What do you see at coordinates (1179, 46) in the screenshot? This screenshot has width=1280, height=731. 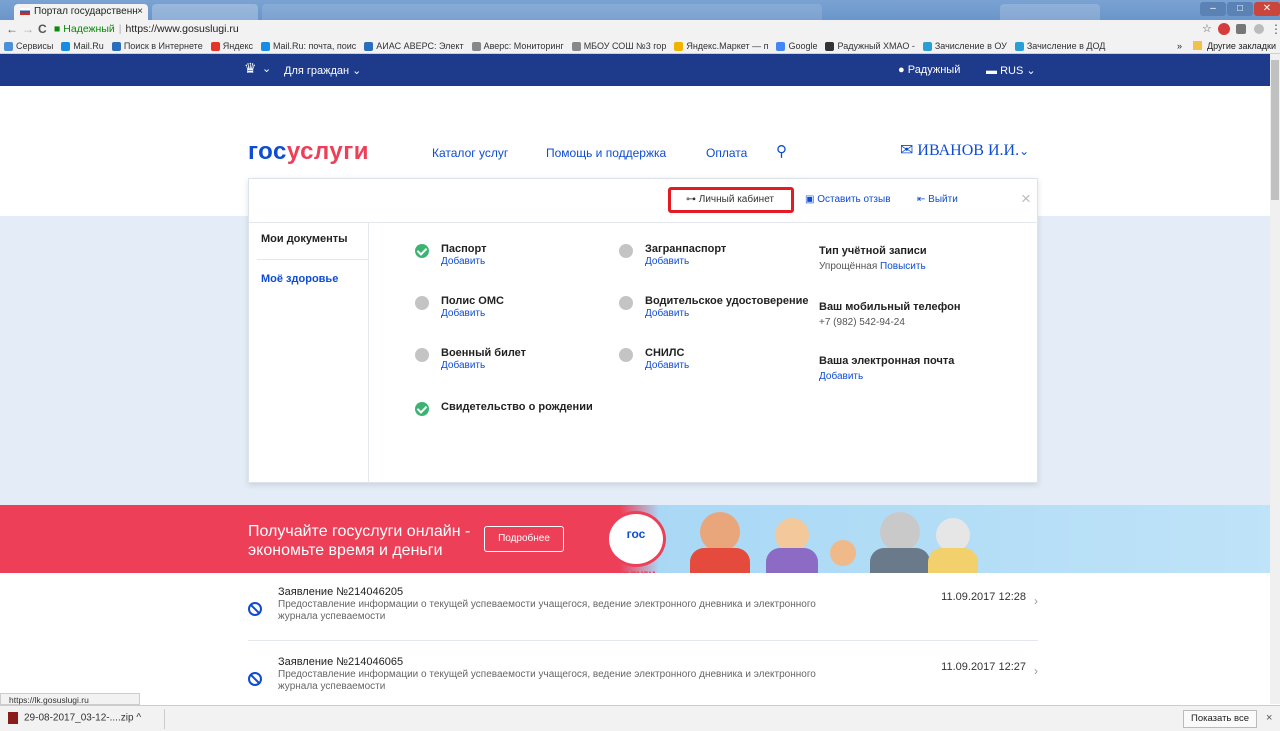 I see `bookmarks-more: »` at bounding box center [1179, 46].